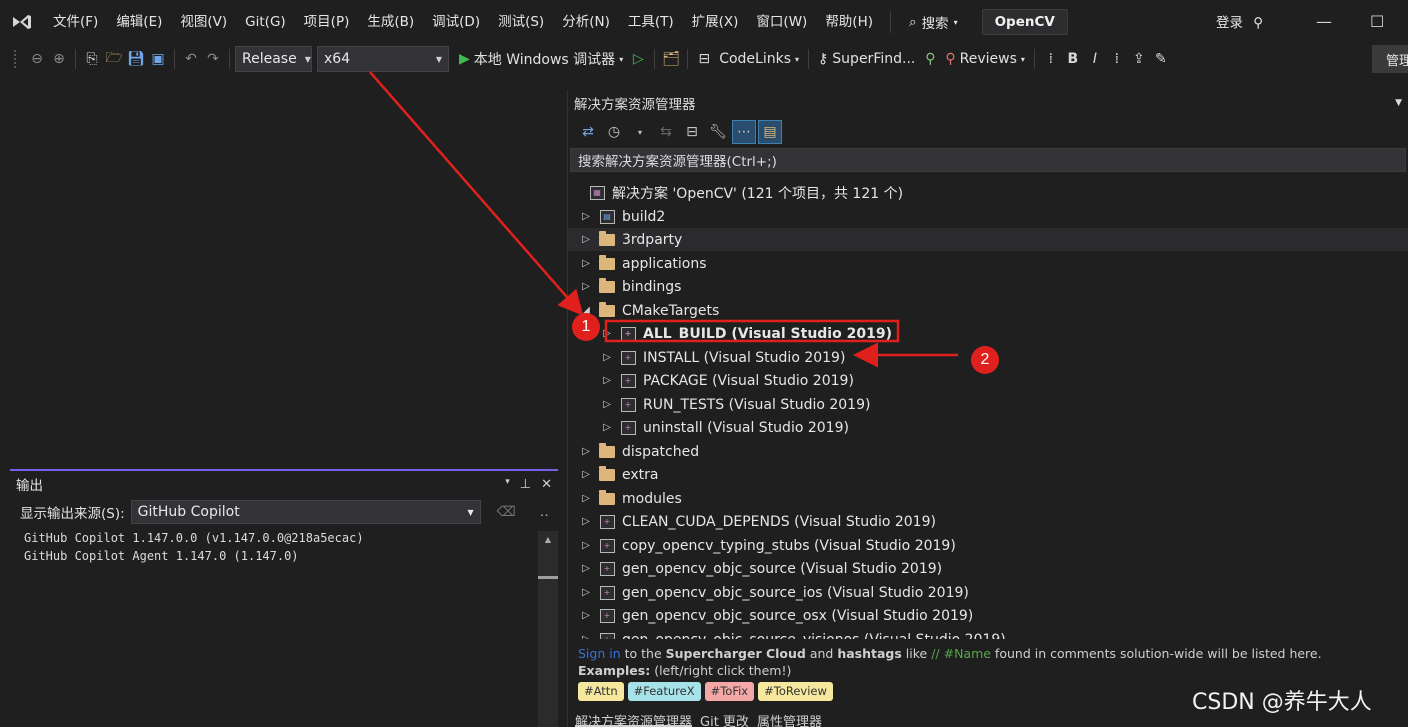 The height and width of the screenshot is (727, 1408). What do you see at coordinates (795, 691) in the screenshot?
I see `hashtag-example: #ToReview` at bounding box center [795, 691].